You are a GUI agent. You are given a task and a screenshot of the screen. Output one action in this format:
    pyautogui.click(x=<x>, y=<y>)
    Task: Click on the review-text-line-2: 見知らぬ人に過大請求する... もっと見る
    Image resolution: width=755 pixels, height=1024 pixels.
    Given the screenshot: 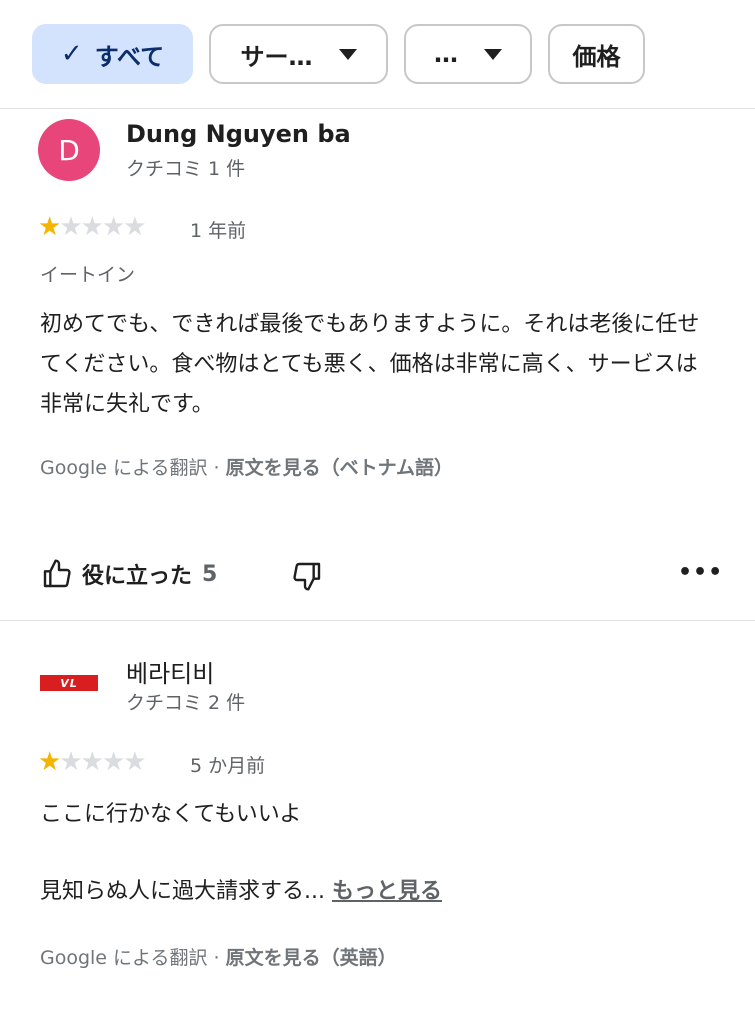 What is the action you would take?
    pyautogui.click(x=375, y=892)
    